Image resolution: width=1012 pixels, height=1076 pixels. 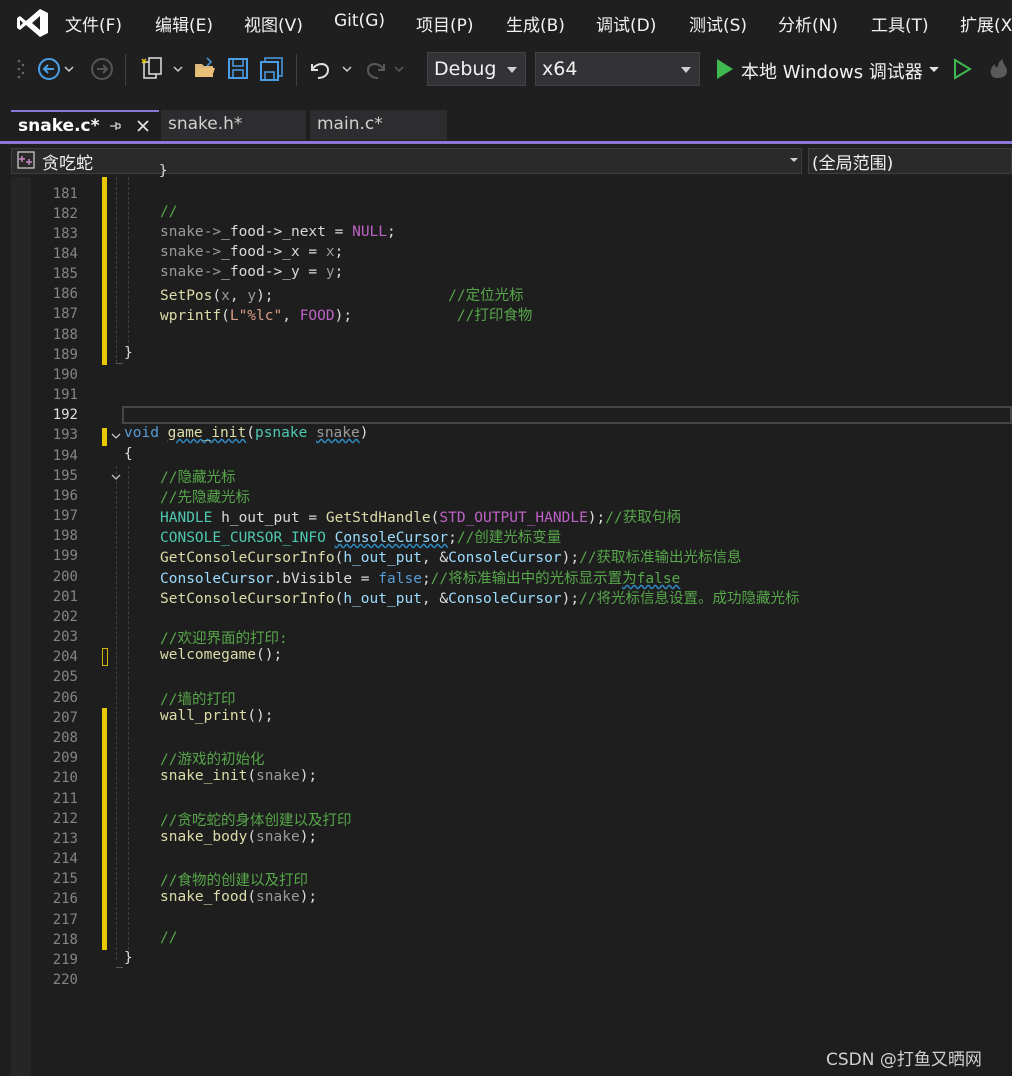 What do you see at coordinates (198, 700) in the screenshot?
I see `code-line: //墙的打印` at bounding box center [198, 700].